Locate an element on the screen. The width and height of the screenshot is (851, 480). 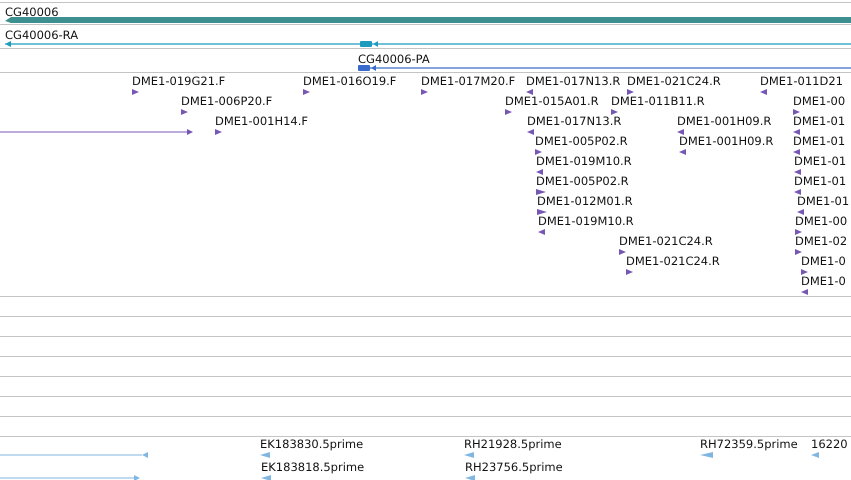
feature-label: 16220 is located at coordinates (829, 444).